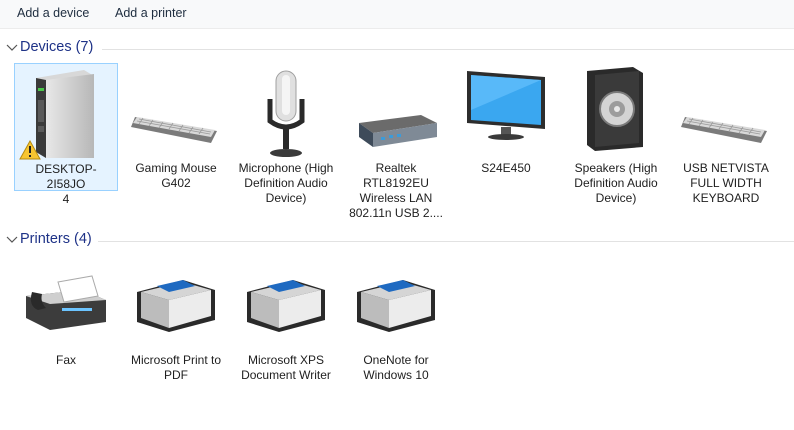 This screenshot has height=430, width=794. Describe the element at coordinates (398, 131) in the screenshot. I see `network-adapter-icon` at that location.